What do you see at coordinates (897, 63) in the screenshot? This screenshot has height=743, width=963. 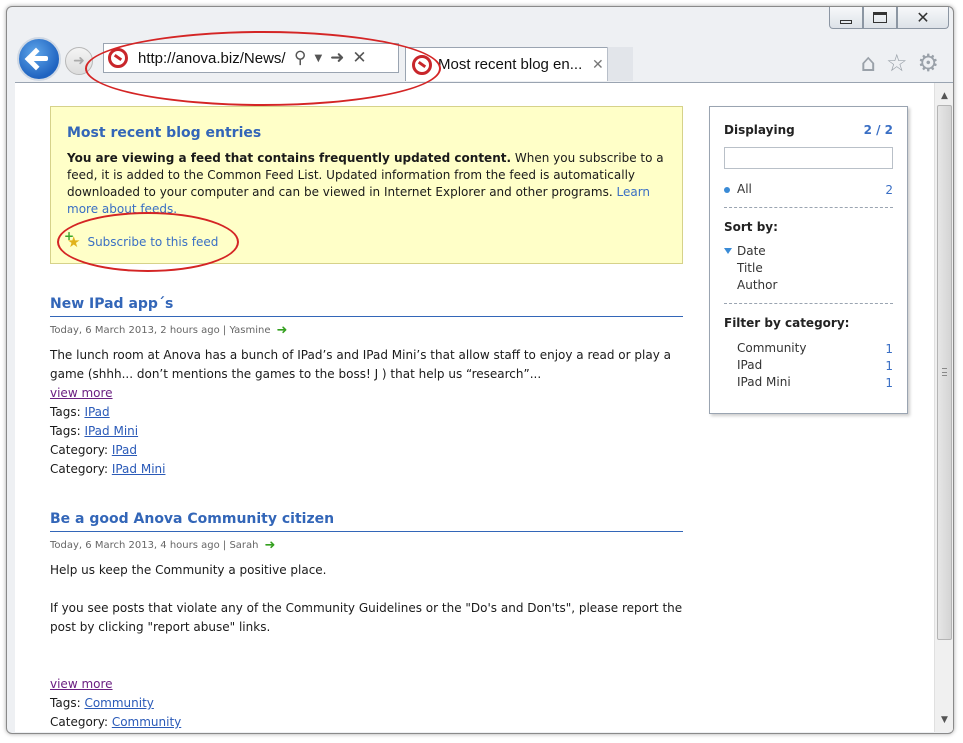 I see `favorites-star-icon: ☆` at bounding box center [897, 63].